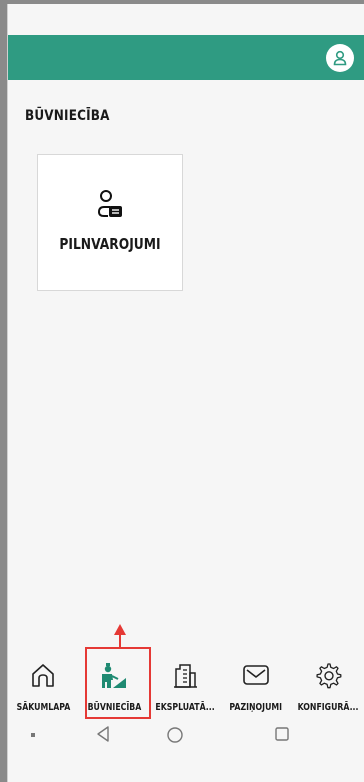 This screenshot has width=364, height=782. What do you see at coordinates (256, 675) in the screenshot?
I see `mail-icon` at bounding box center [256, 675].